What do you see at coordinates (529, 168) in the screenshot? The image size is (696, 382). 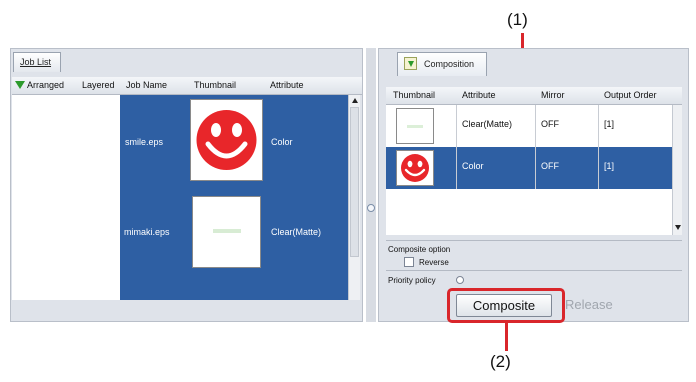 I see `table-row: Color OFF [1]` at bounding box center [529, 168].